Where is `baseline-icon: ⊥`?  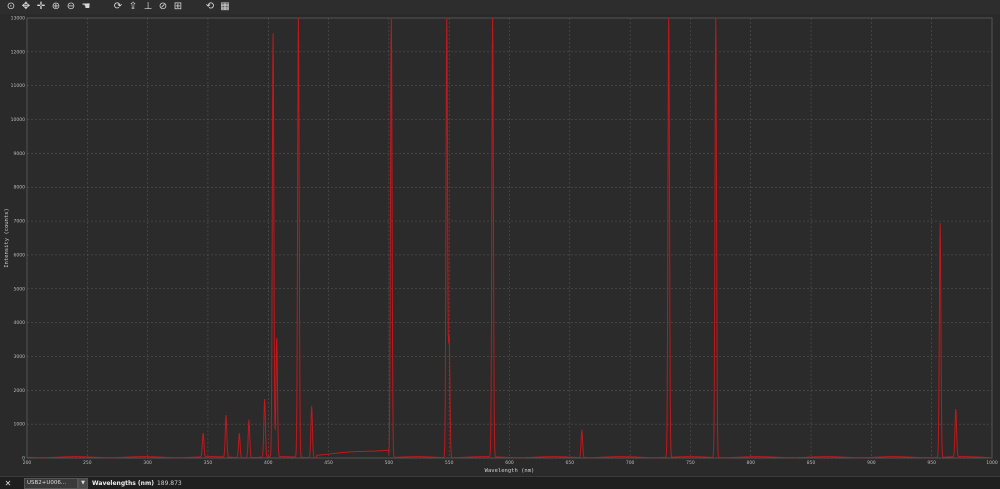 baseline-icon: ⊥ is located at coordinates (148, 7).